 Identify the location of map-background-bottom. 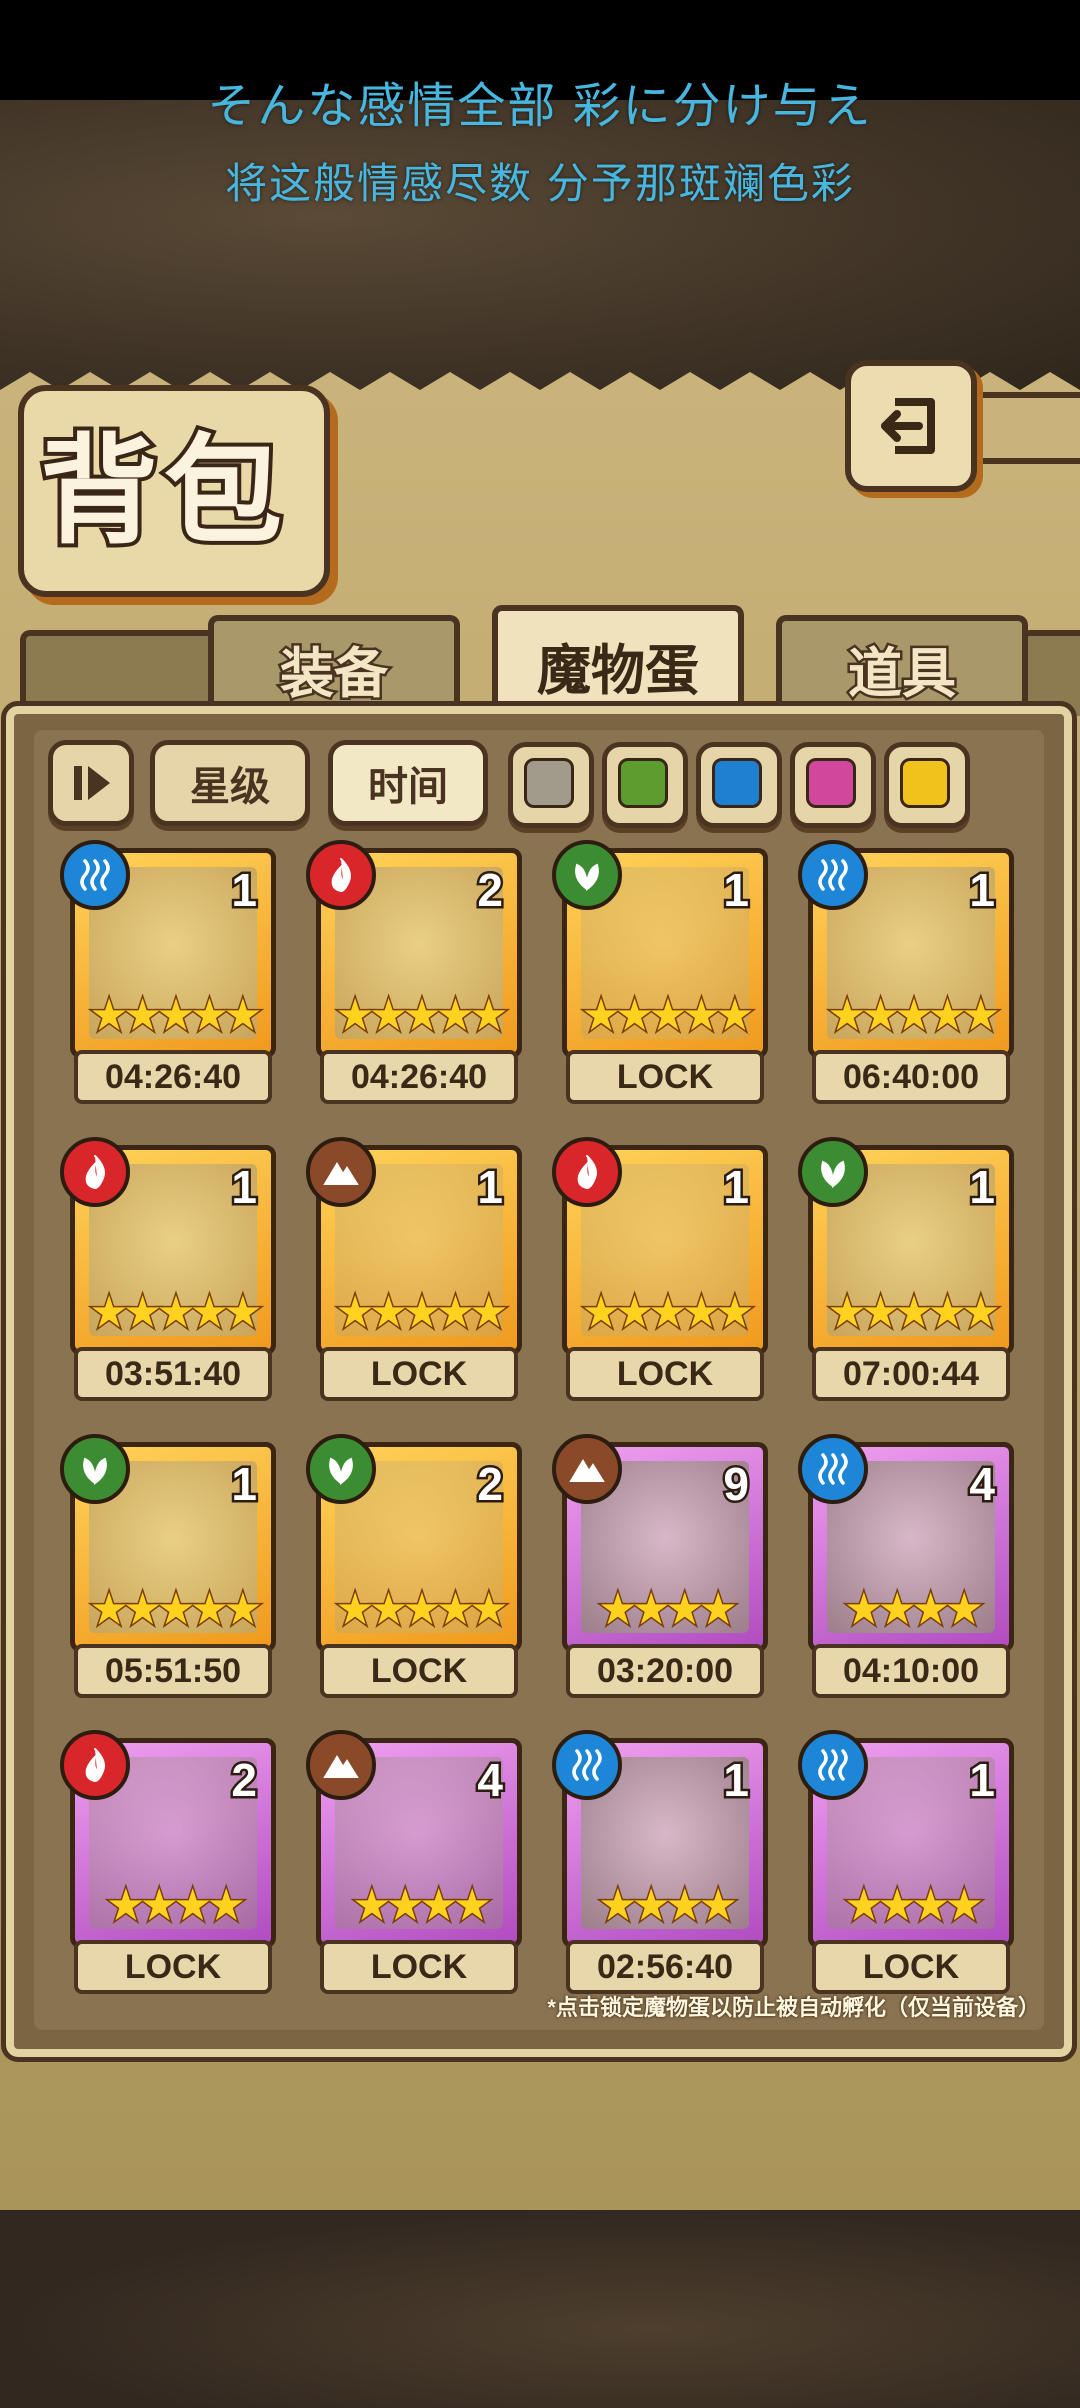
(540, 2309).